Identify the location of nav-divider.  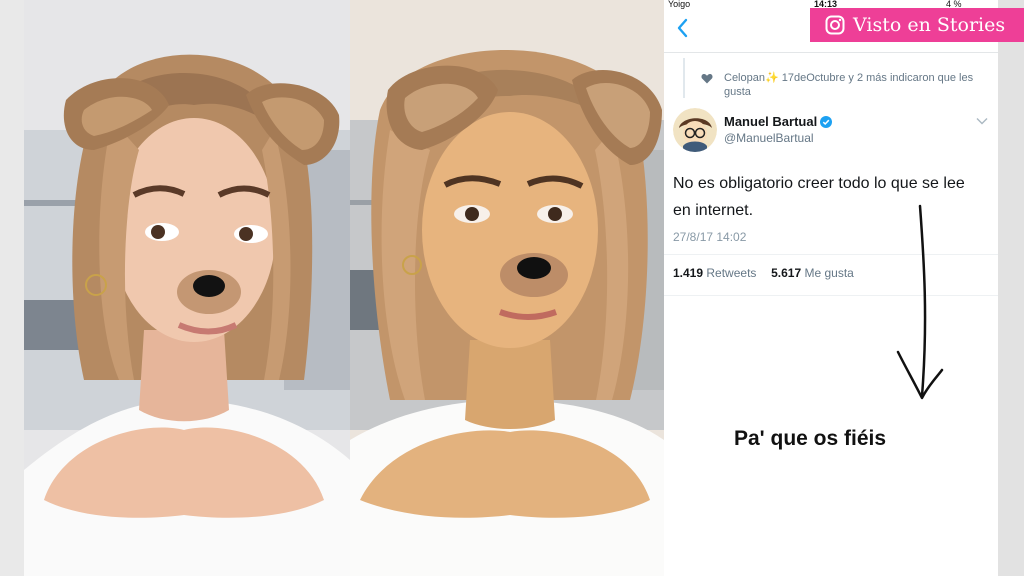
(831, 52).